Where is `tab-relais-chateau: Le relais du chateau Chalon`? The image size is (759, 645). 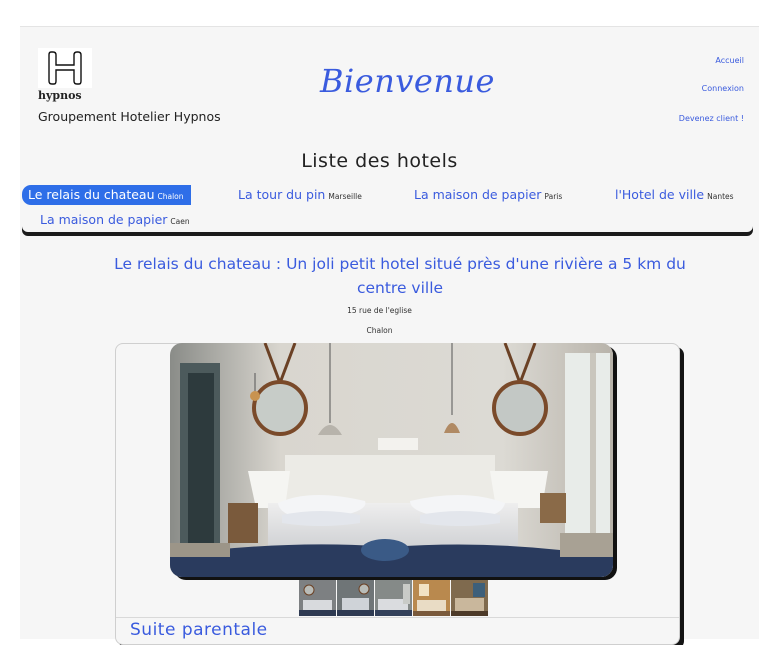 tab-relais-chateau: Le relais du chateau Chalon is located at coordinates (106, 195).